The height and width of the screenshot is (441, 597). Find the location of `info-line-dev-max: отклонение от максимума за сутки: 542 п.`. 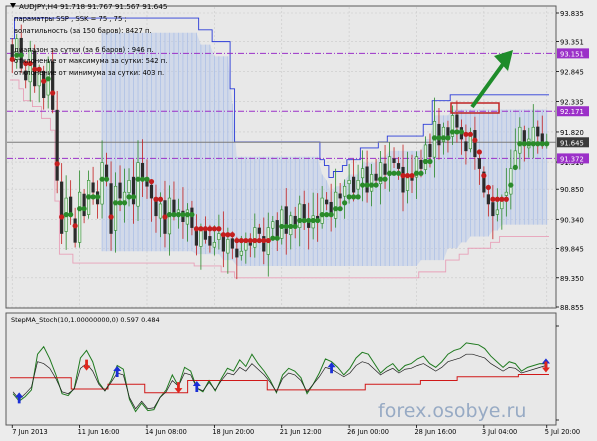

info-line-dev-max: отклонение от максимума за сутки: 542 п. is located at coordinates (90, 61).